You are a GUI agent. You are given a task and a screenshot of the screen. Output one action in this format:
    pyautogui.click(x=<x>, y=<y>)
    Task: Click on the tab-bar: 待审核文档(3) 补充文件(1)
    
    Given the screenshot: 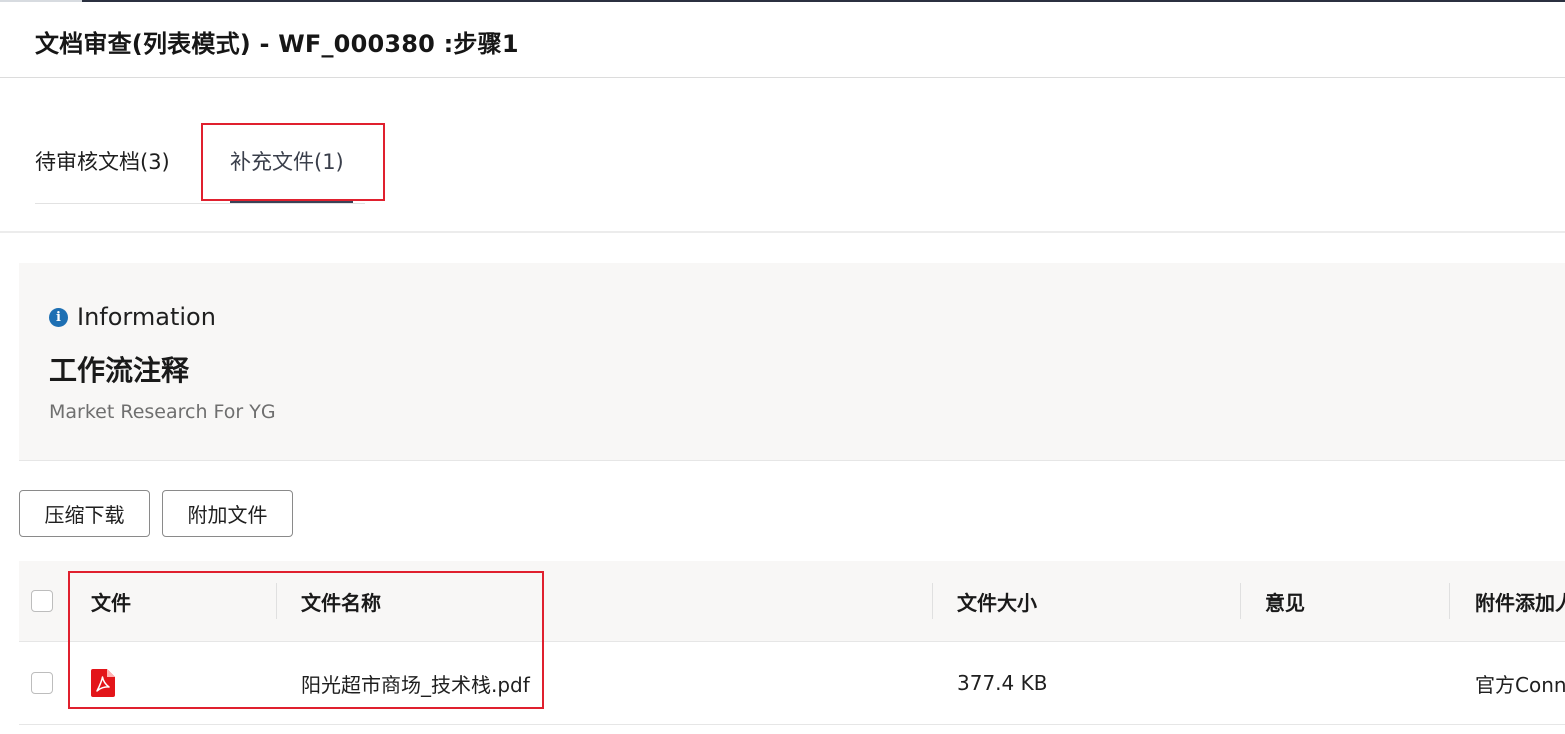 What is the action you would take?
    pyautogui.click(x=210, y=164)
    